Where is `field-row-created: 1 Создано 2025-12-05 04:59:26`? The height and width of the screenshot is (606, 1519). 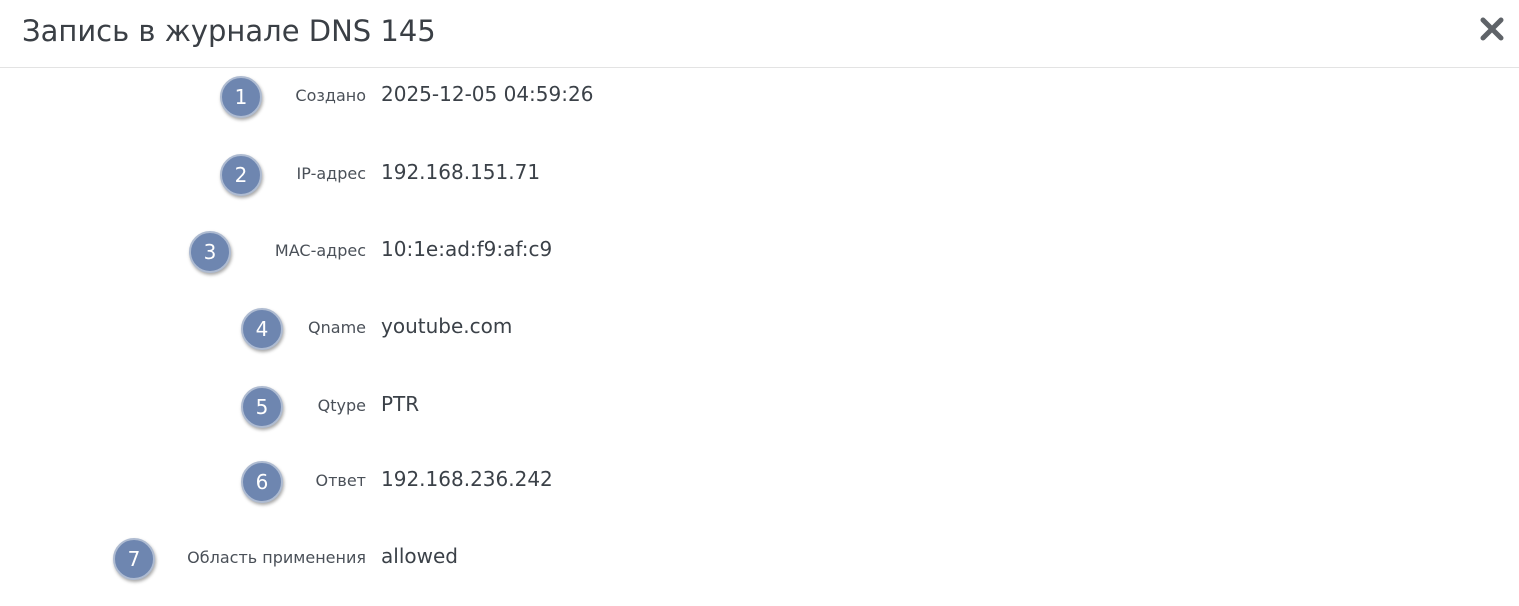
field-row-created: 1 Создано 2025-12-05 04:59:26 is located at coordinates (759, 98).